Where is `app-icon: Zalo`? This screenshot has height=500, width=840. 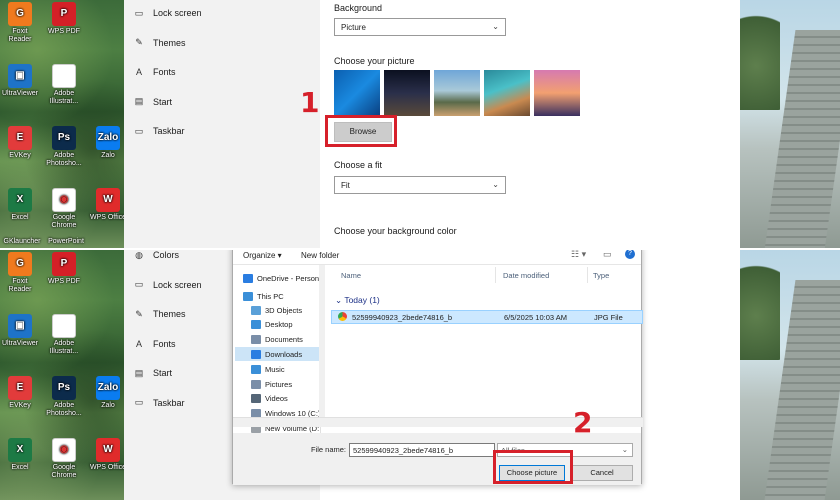
app-icon: Zalo is located at coordinates (108, 138).